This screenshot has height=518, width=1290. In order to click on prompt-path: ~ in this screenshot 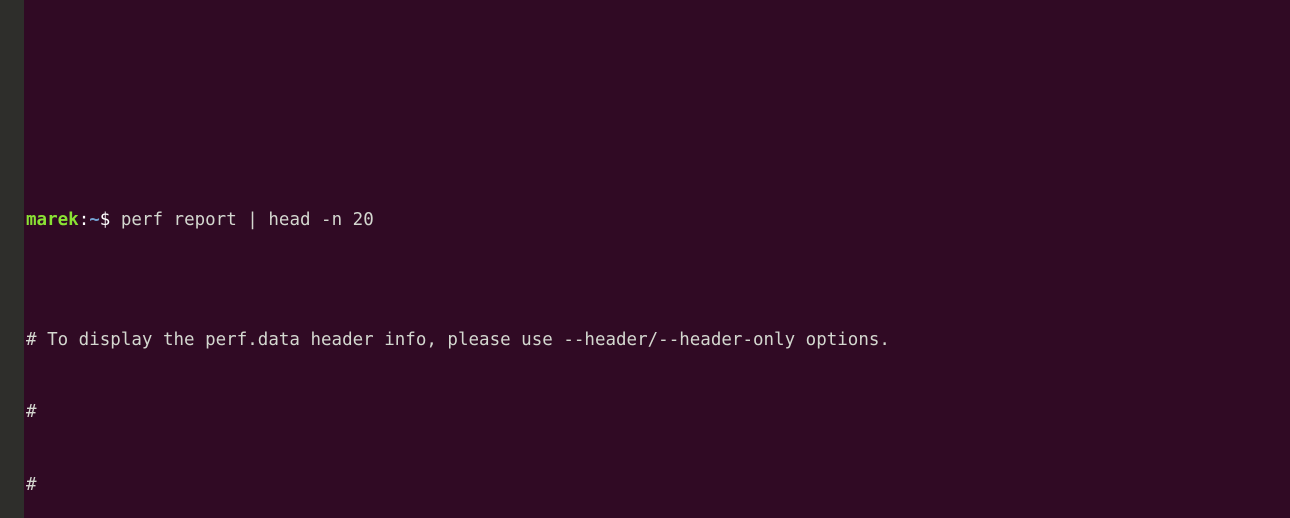, I will do `click(94, 219)`.